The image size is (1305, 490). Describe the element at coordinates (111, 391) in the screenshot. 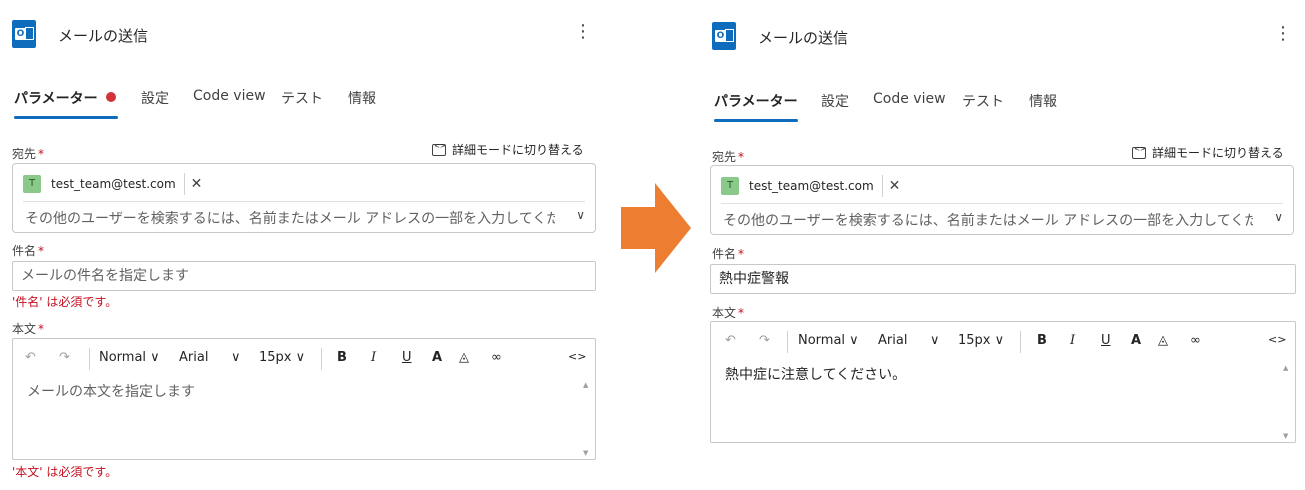

I see `body-text: メールの本文を指定します` at that location.